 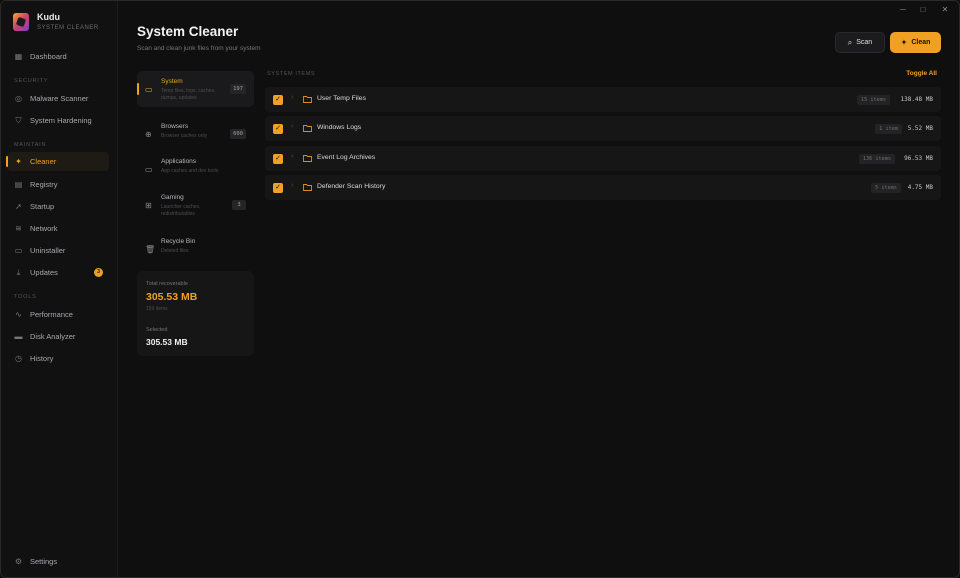 What do you see at coordinates (18, 336) in the screenshot?
I see `hard-drive-icon: ▬` at bounding box center [18, 336].